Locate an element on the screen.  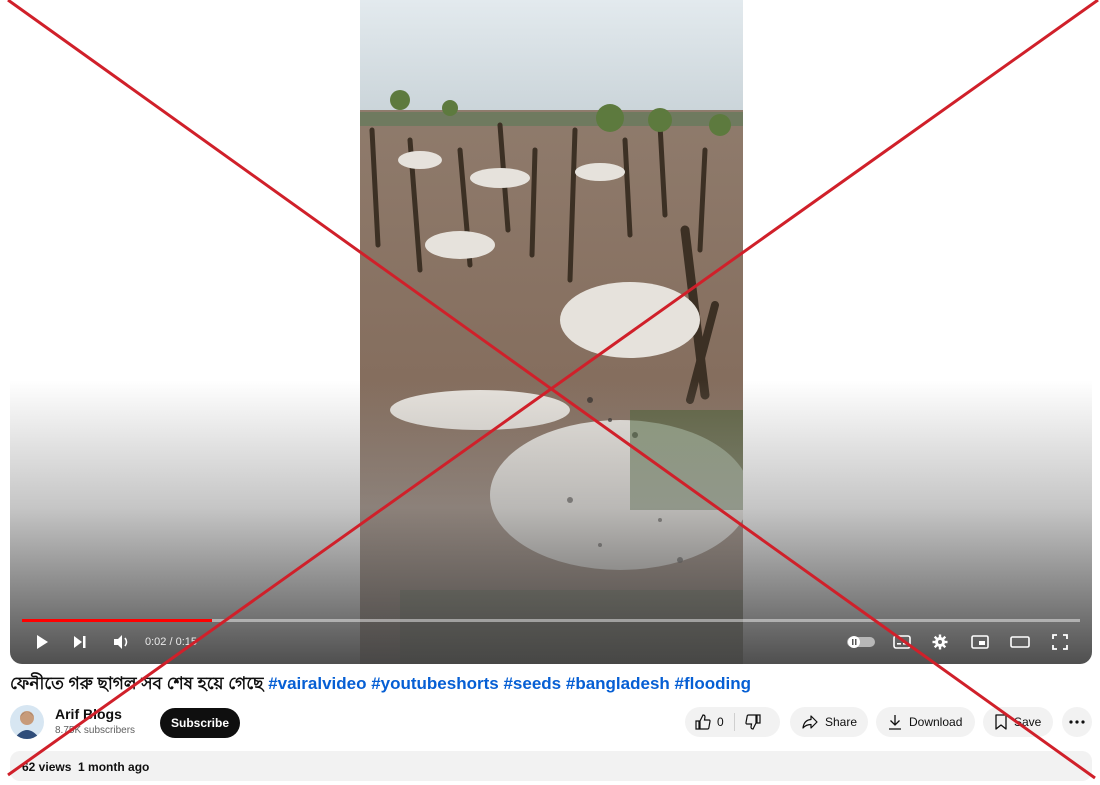
play-button is located at coordinates (42, 642).